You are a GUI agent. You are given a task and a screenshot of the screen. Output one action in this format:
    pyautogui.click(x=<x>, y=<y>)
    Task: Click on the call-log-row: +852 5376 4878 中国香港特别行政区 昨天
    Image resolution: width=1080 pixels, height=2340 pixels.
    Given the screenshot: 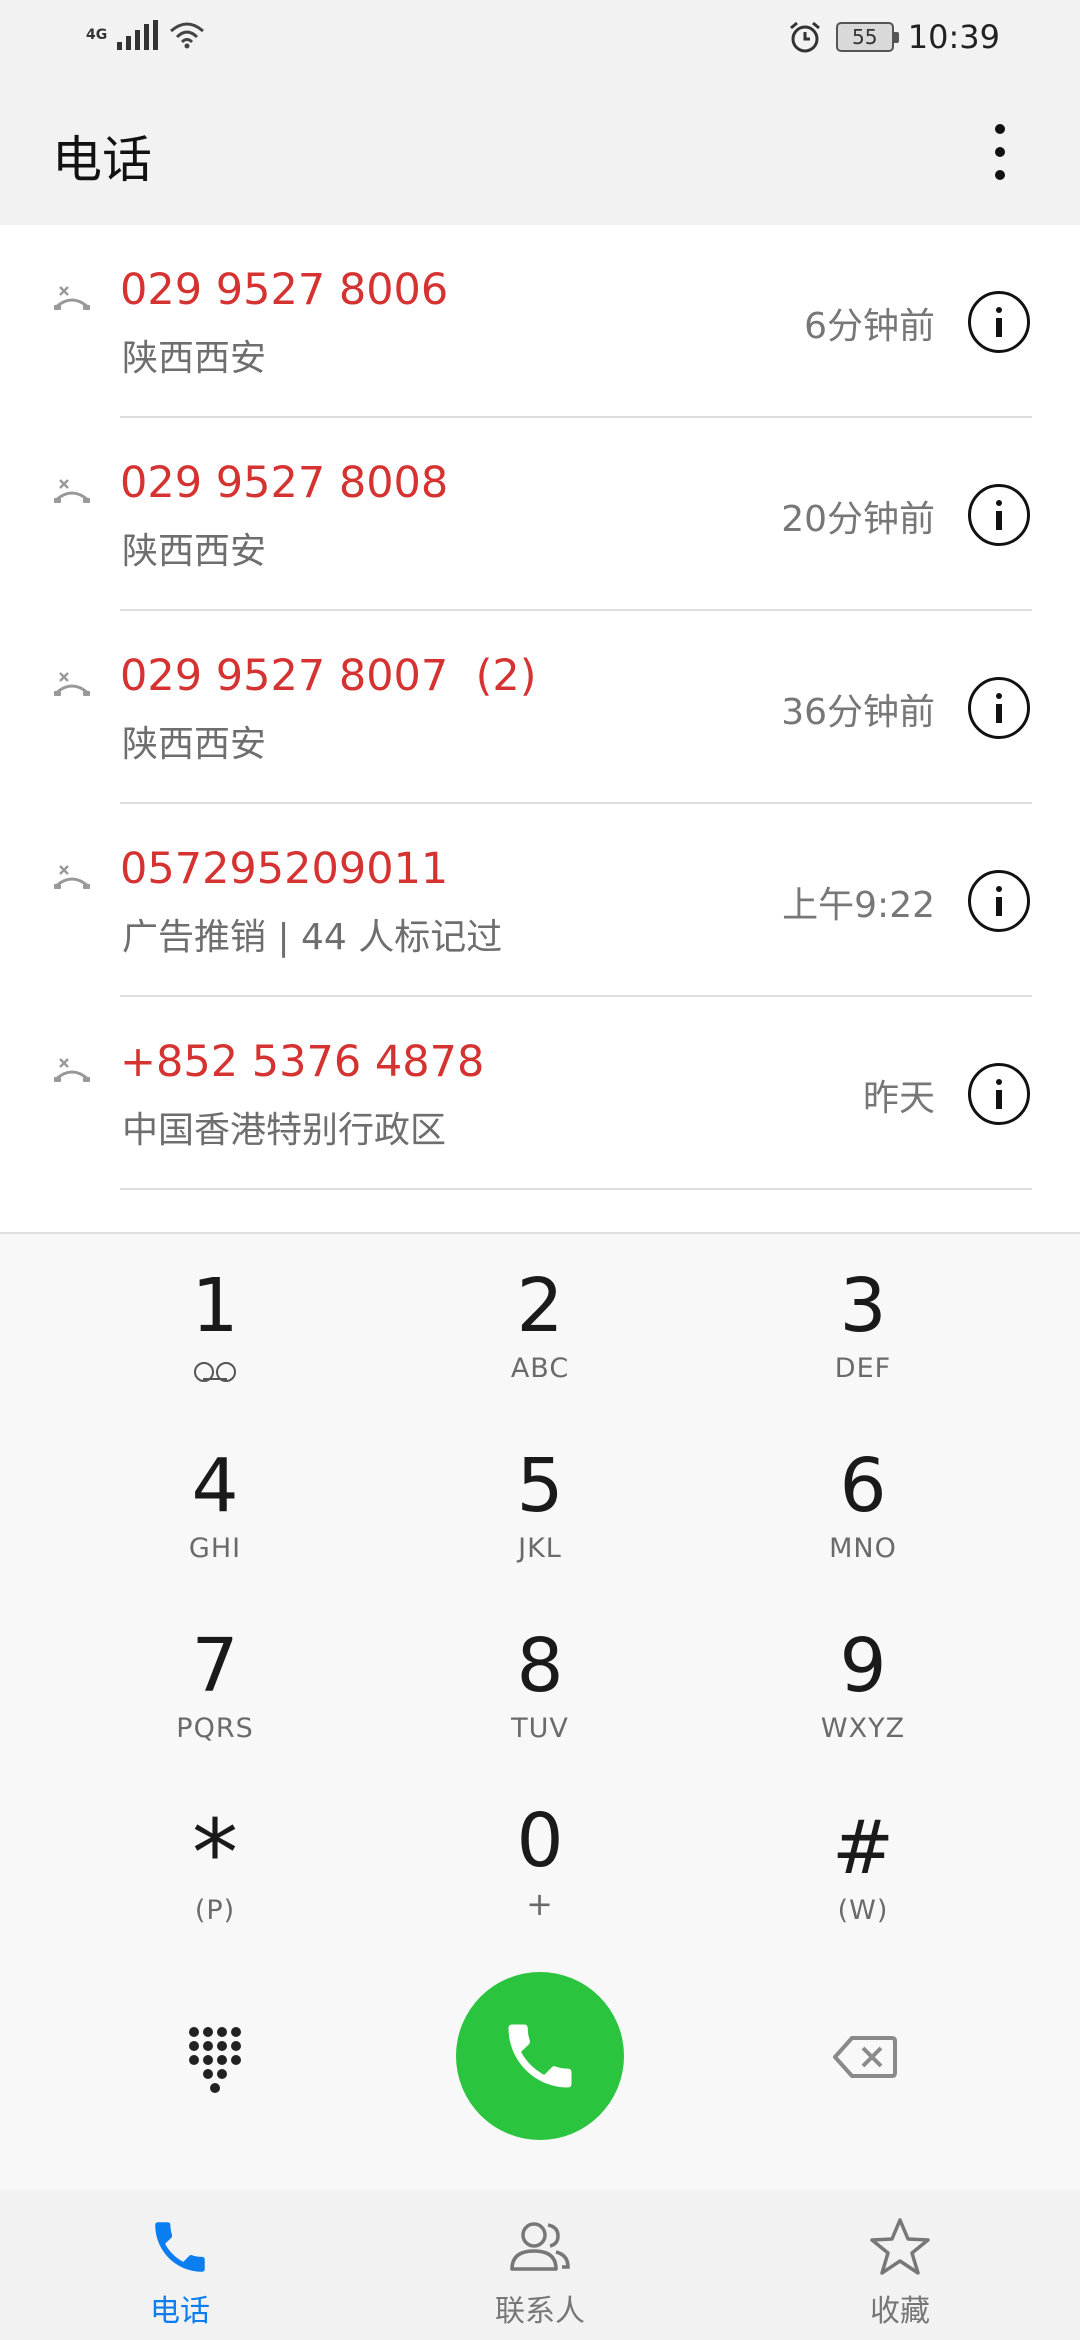 What is the action you would take?
    pyautogui.click(x=540, y=1093)
    